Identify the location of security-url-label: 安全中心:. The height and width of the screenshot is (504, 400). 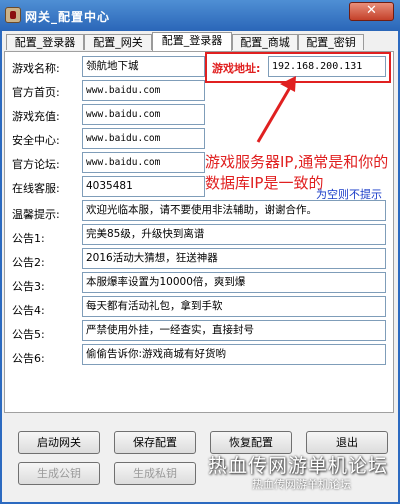
(36, 140).